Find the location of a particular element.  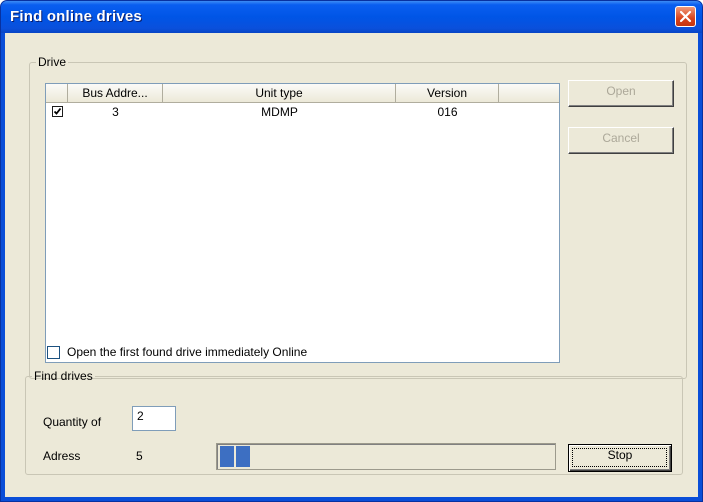

search-progress-bar is located at coordinates (386, 456).